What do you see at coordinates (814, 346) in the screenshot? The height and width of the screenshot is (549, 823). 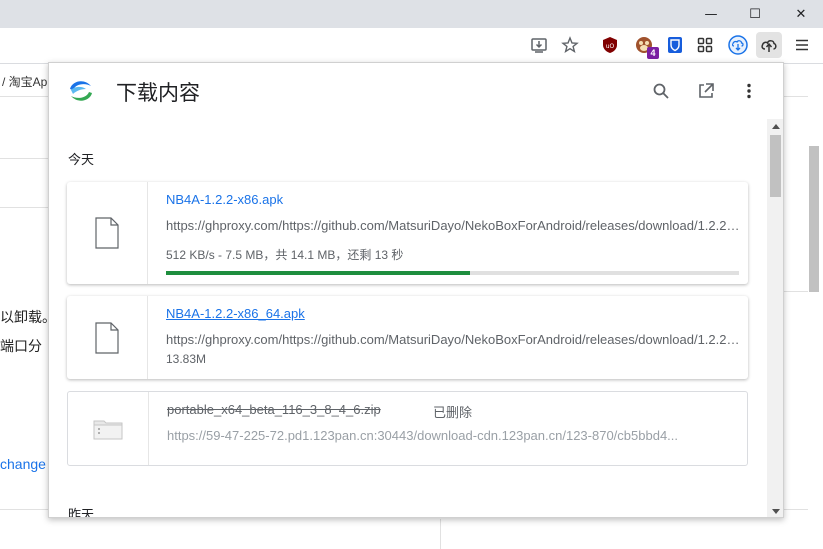 I see `page-scrollbar` at bounding box center [814, 346].